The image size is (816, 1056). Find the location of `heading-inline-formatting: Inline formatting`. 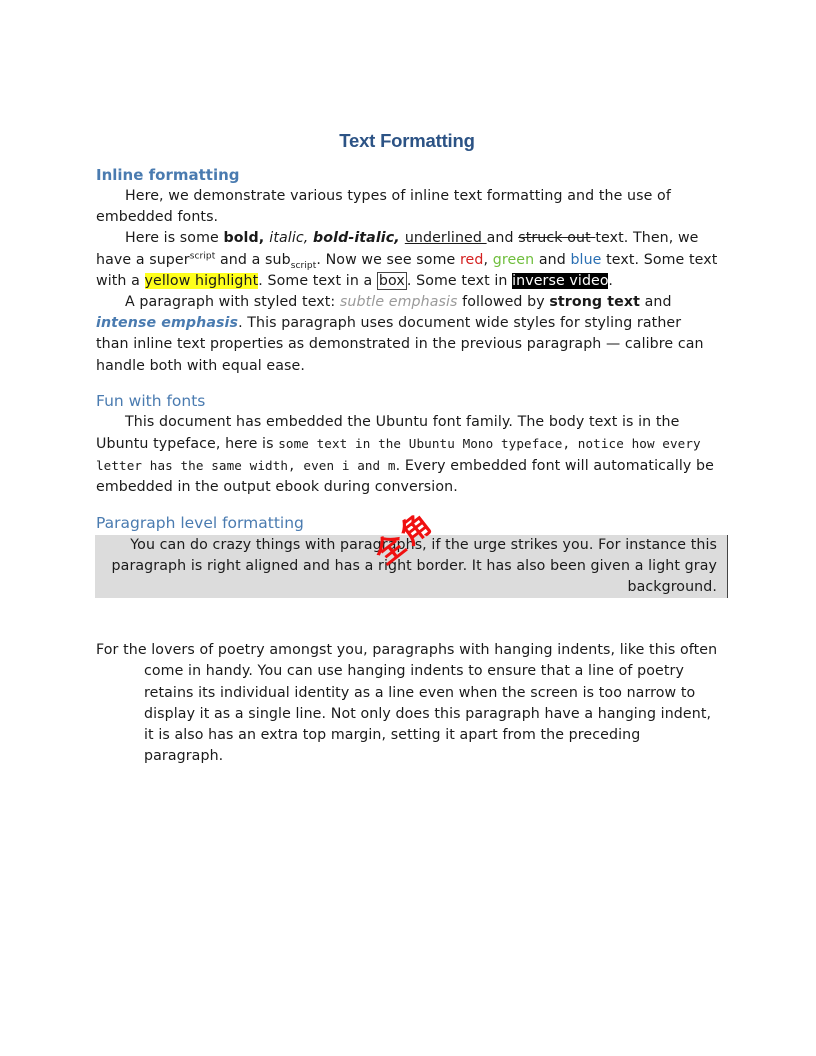

heading-inline-formatting: Inline formatting is located at coordinates (168, 175).